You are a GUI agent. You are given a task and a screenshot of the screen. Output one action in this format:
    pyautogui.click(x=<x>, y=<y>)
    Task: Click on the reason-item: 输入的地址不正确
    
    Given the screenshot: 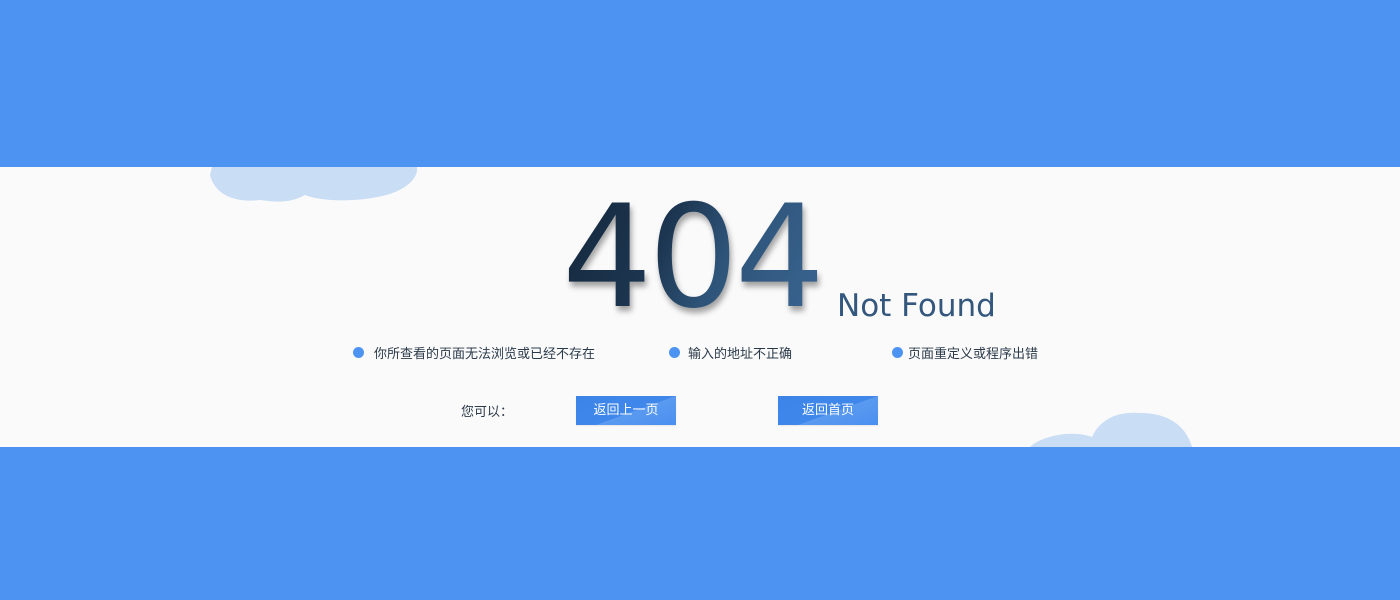 What is the action you would take?
    pyautogui.click(x=730, y=352)
    